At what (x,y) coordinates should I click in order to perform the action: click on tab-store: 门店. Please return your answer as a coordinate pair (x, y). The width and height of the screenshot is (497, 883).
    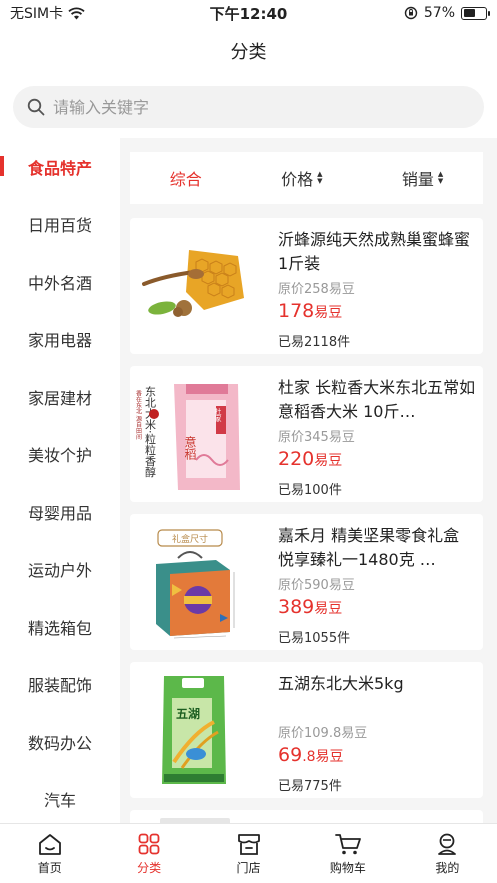
    Looking at the image, I should click on (248, 853).